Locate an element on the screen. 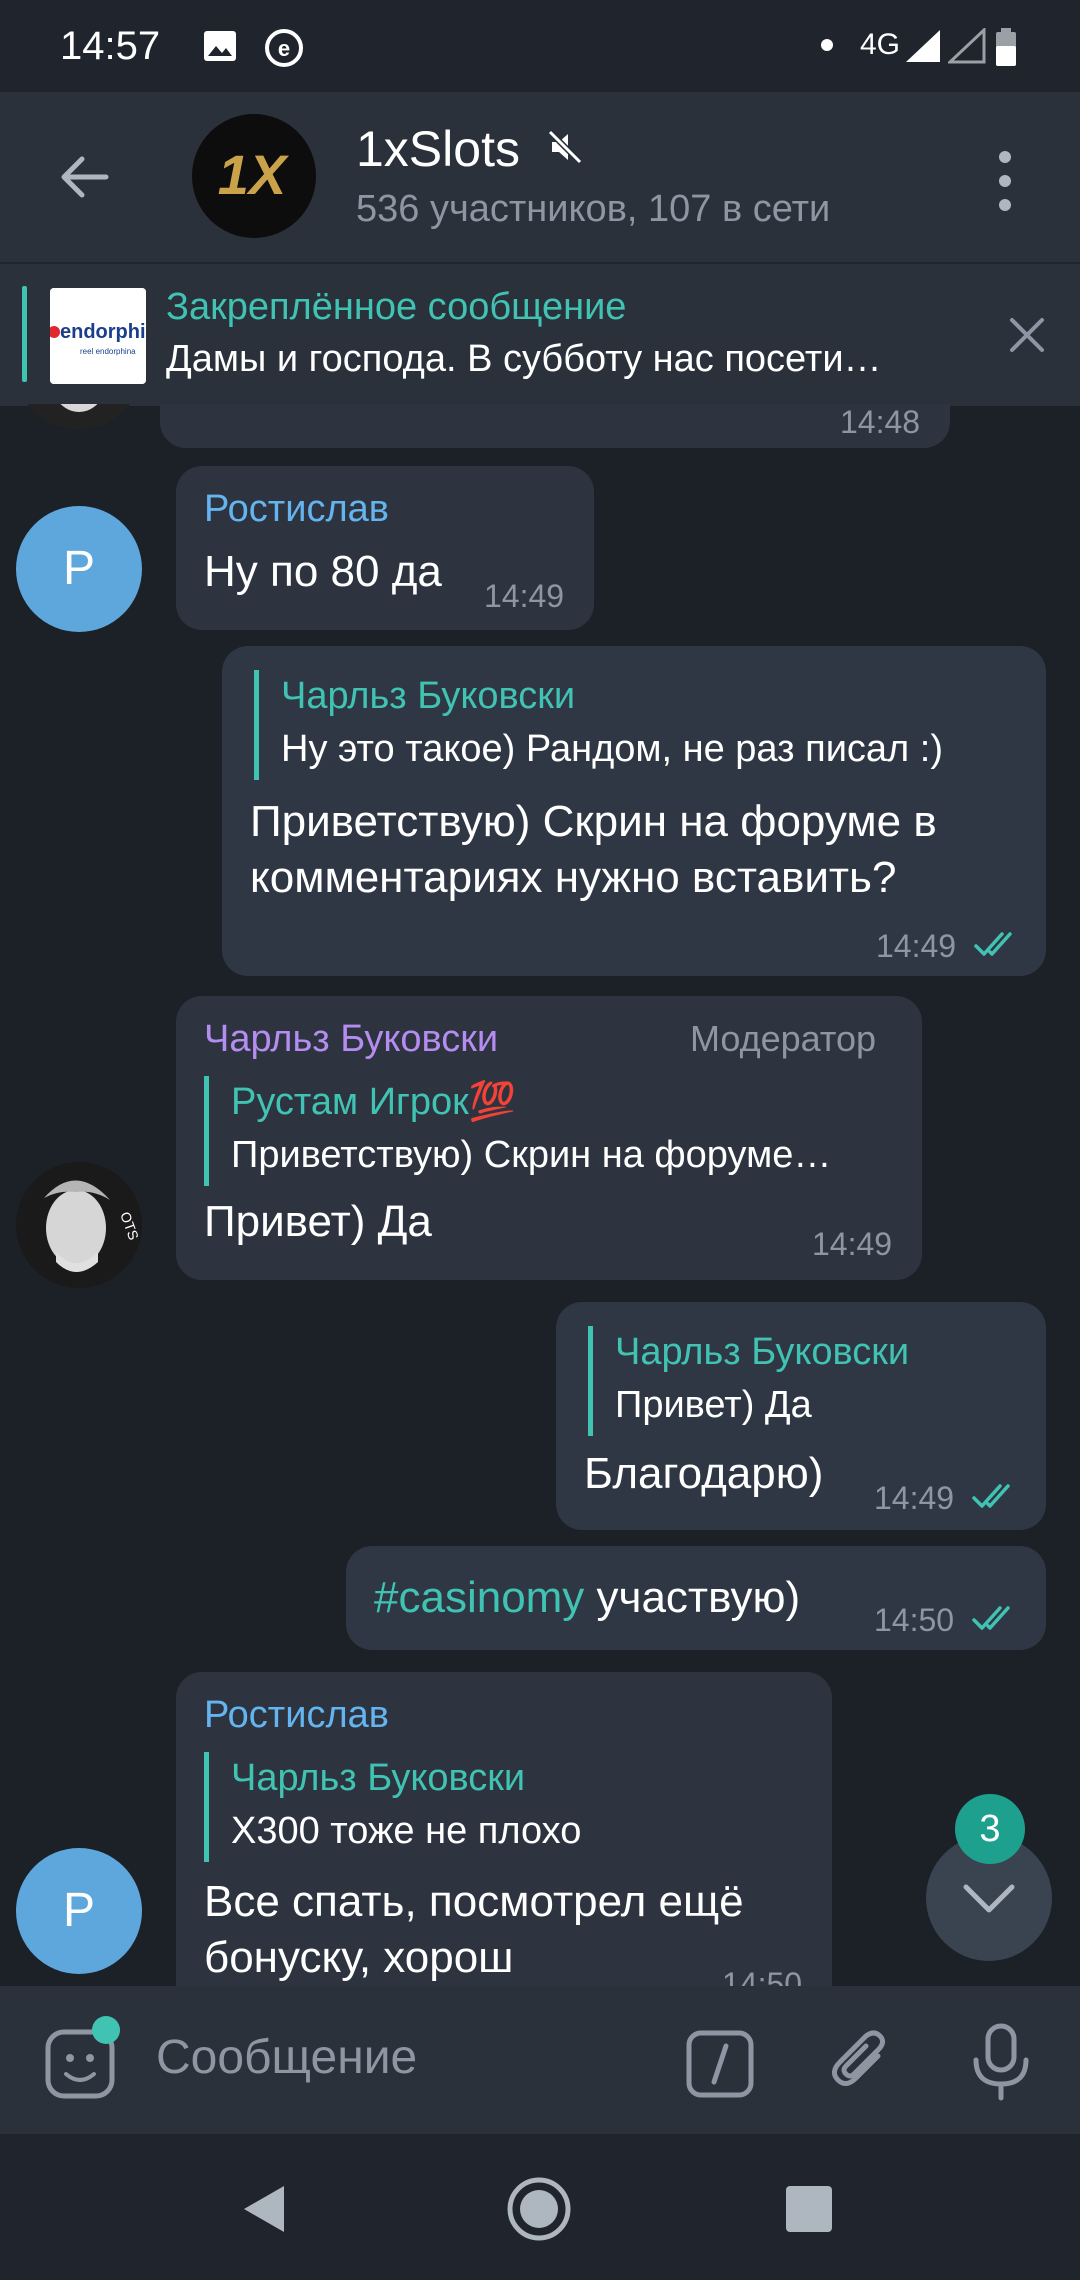  svg-text: e is located at coordinates (284, 48).